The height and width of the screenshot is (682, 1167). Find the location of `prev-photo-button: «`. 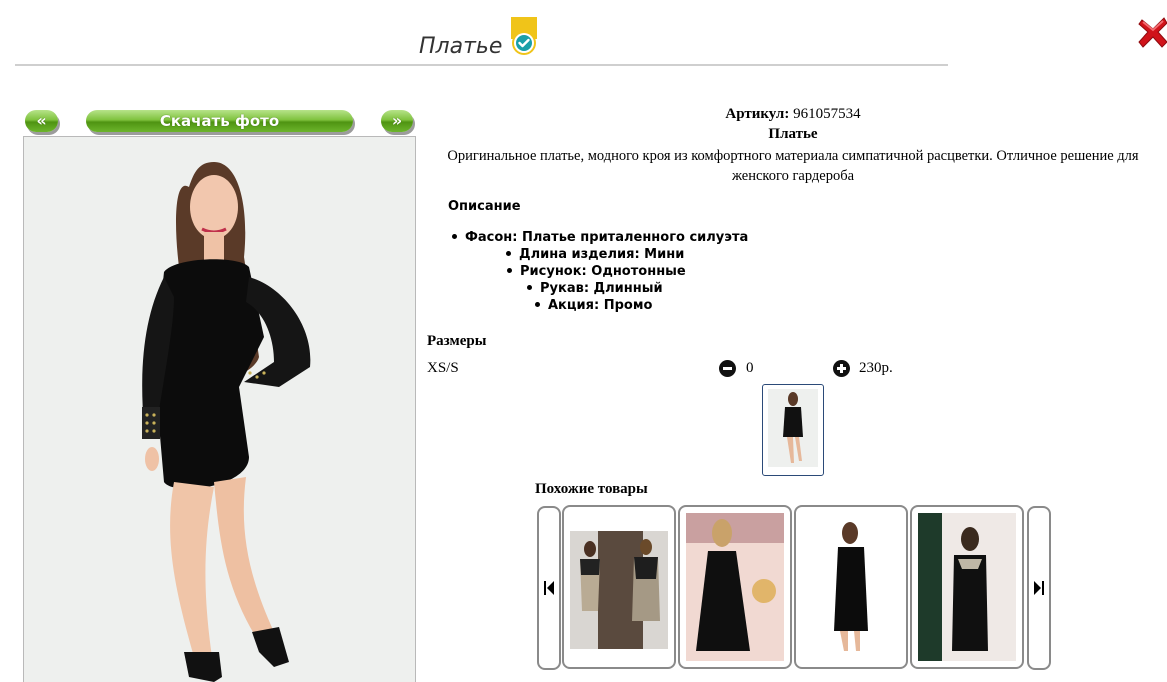

prev-photo-button: « is located at coordinates (41, 121).